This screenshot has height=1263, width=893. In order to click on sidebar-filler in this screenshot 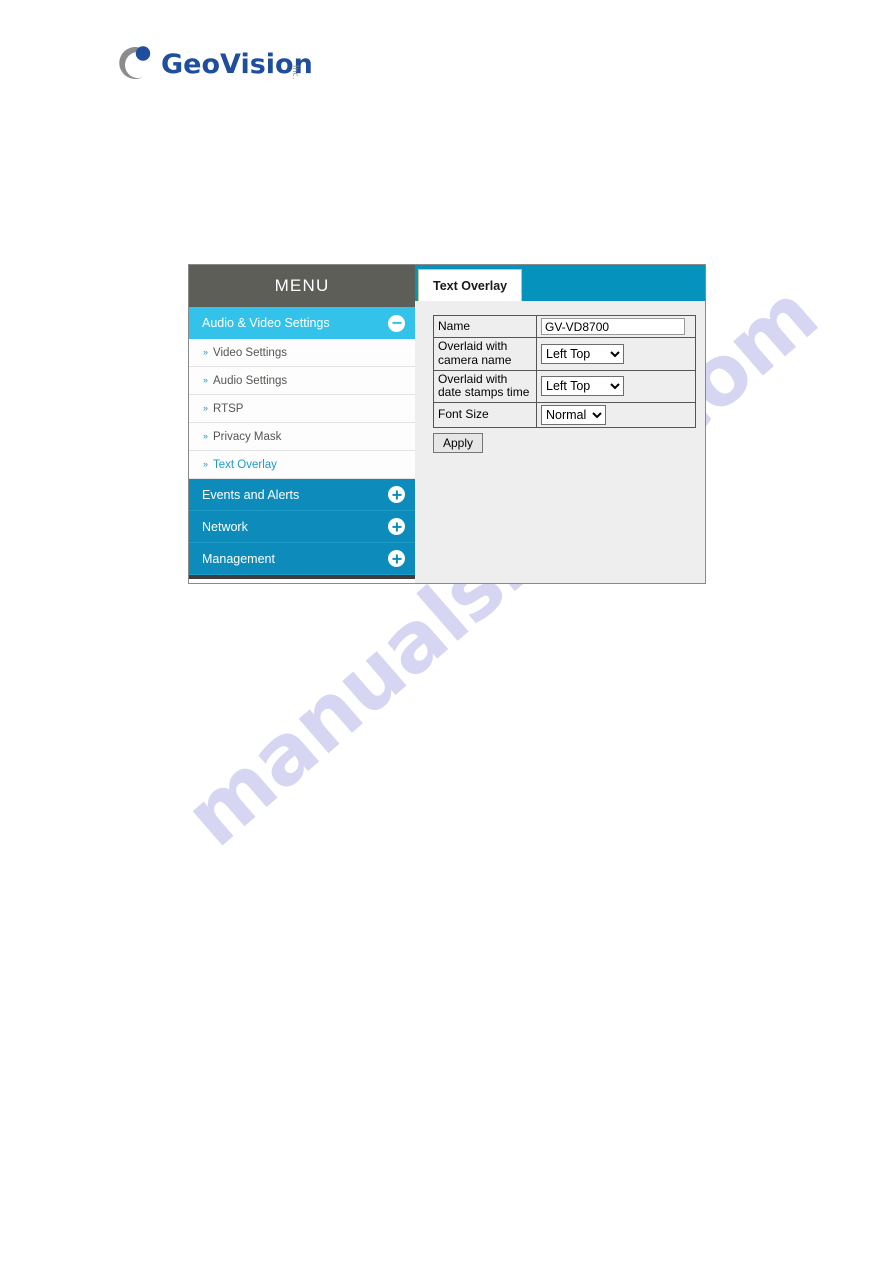, I will do `click(302, 581)`.